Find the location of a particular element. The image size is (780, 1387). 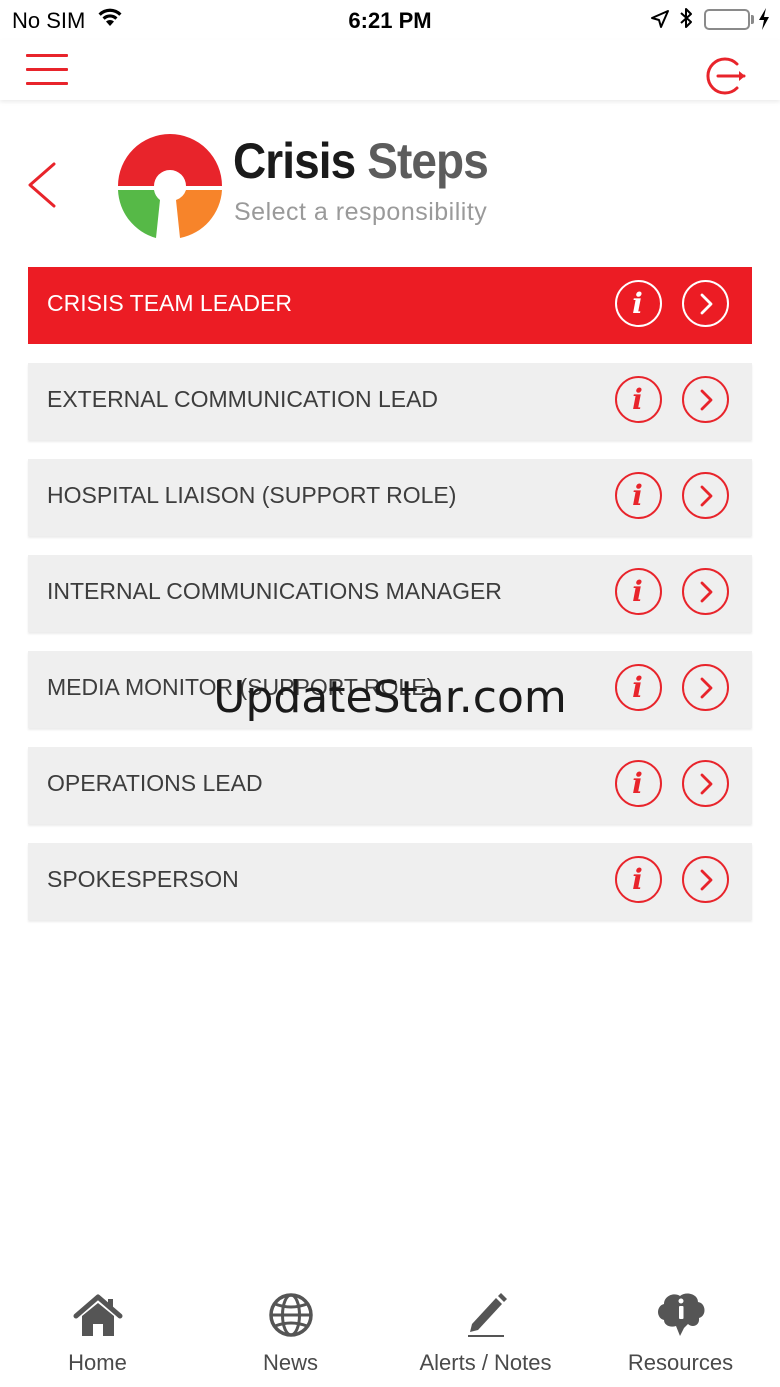

role-label: OPERATIONS LEAD is located at coordinates (155, 783).